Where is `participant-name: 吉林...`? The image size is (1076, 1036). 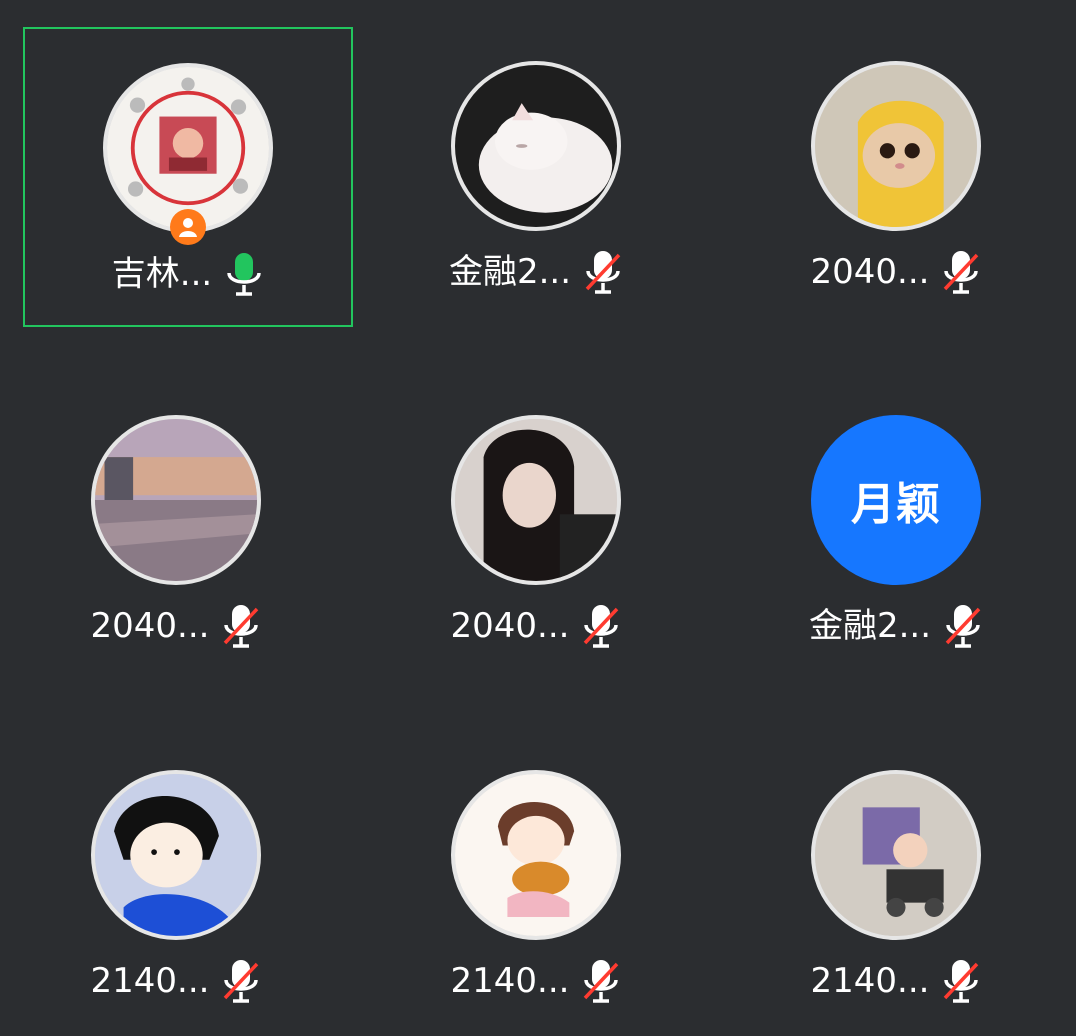 participant-name: 吉林... is located at coordinates (162, 274).